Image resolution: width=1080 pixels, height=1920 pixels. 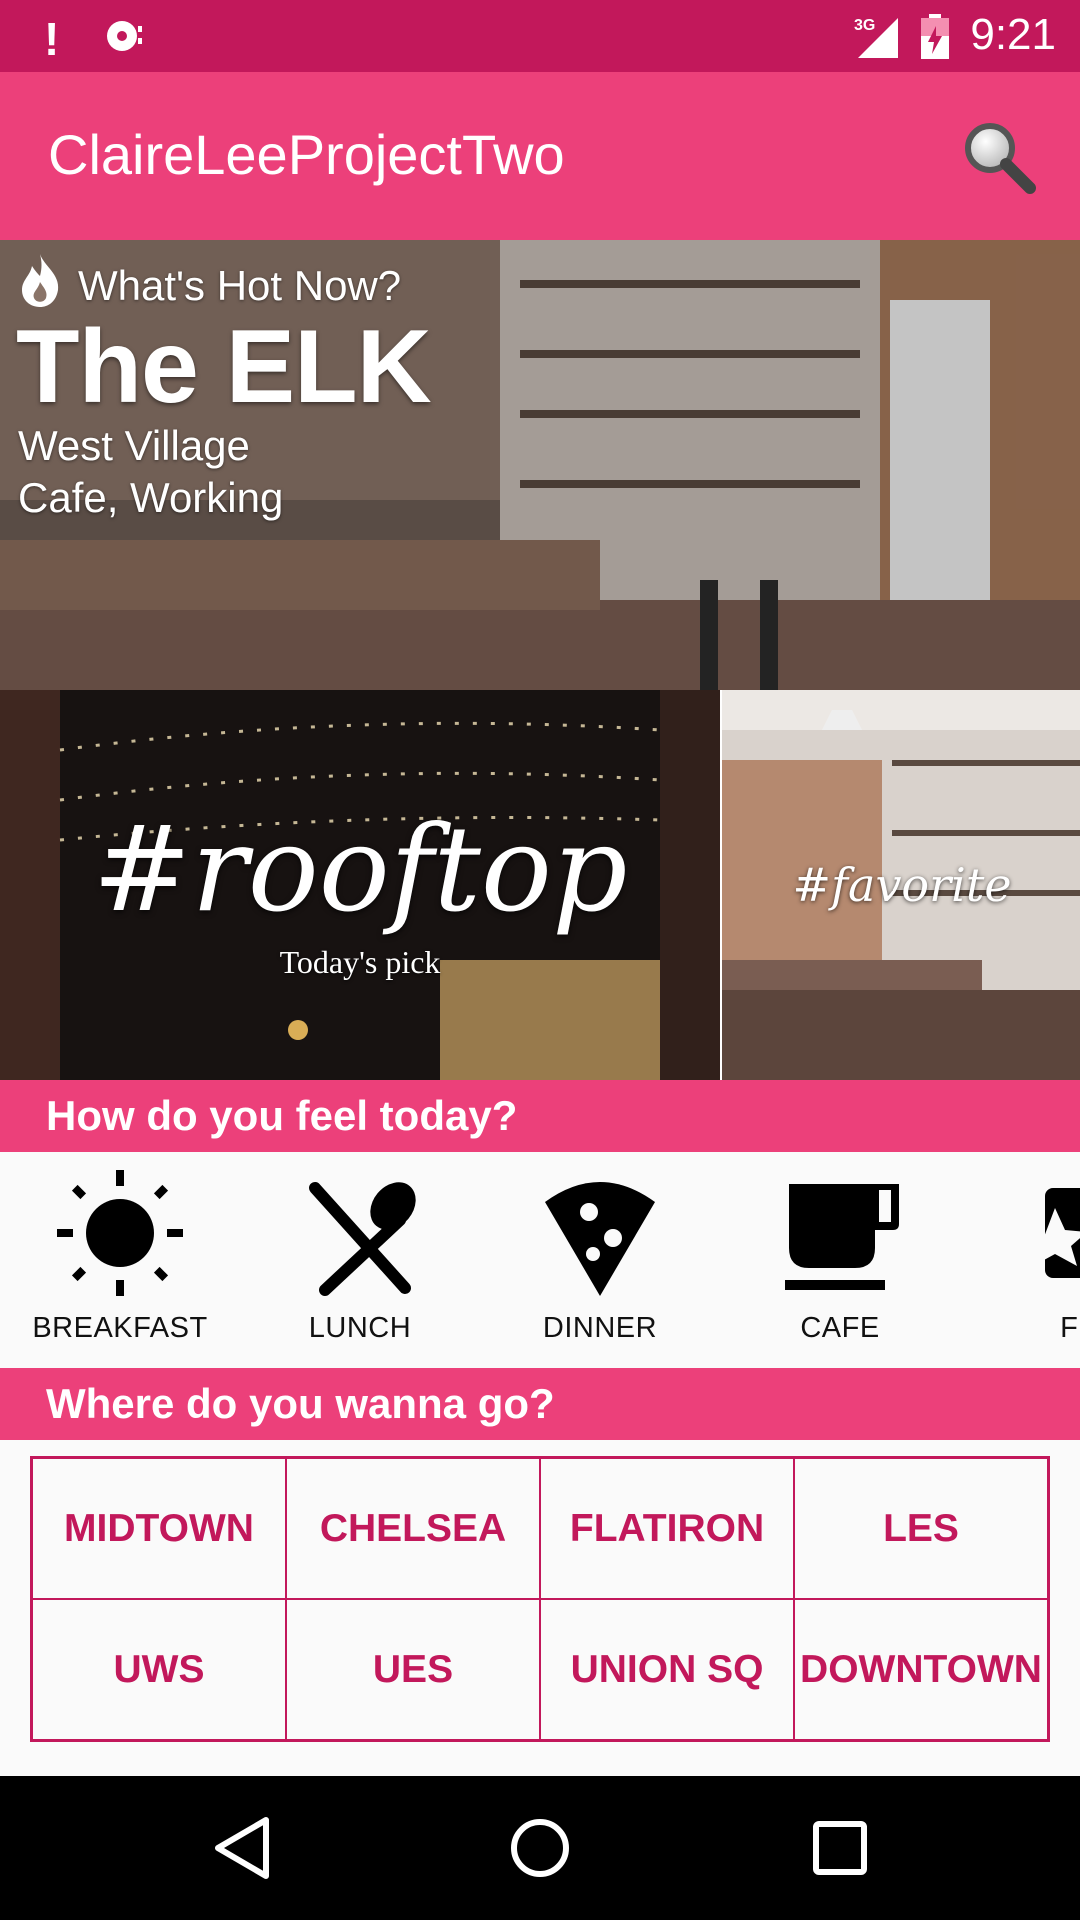 I want to click on mood-label: DINNER, so click(x=600, y=1328).